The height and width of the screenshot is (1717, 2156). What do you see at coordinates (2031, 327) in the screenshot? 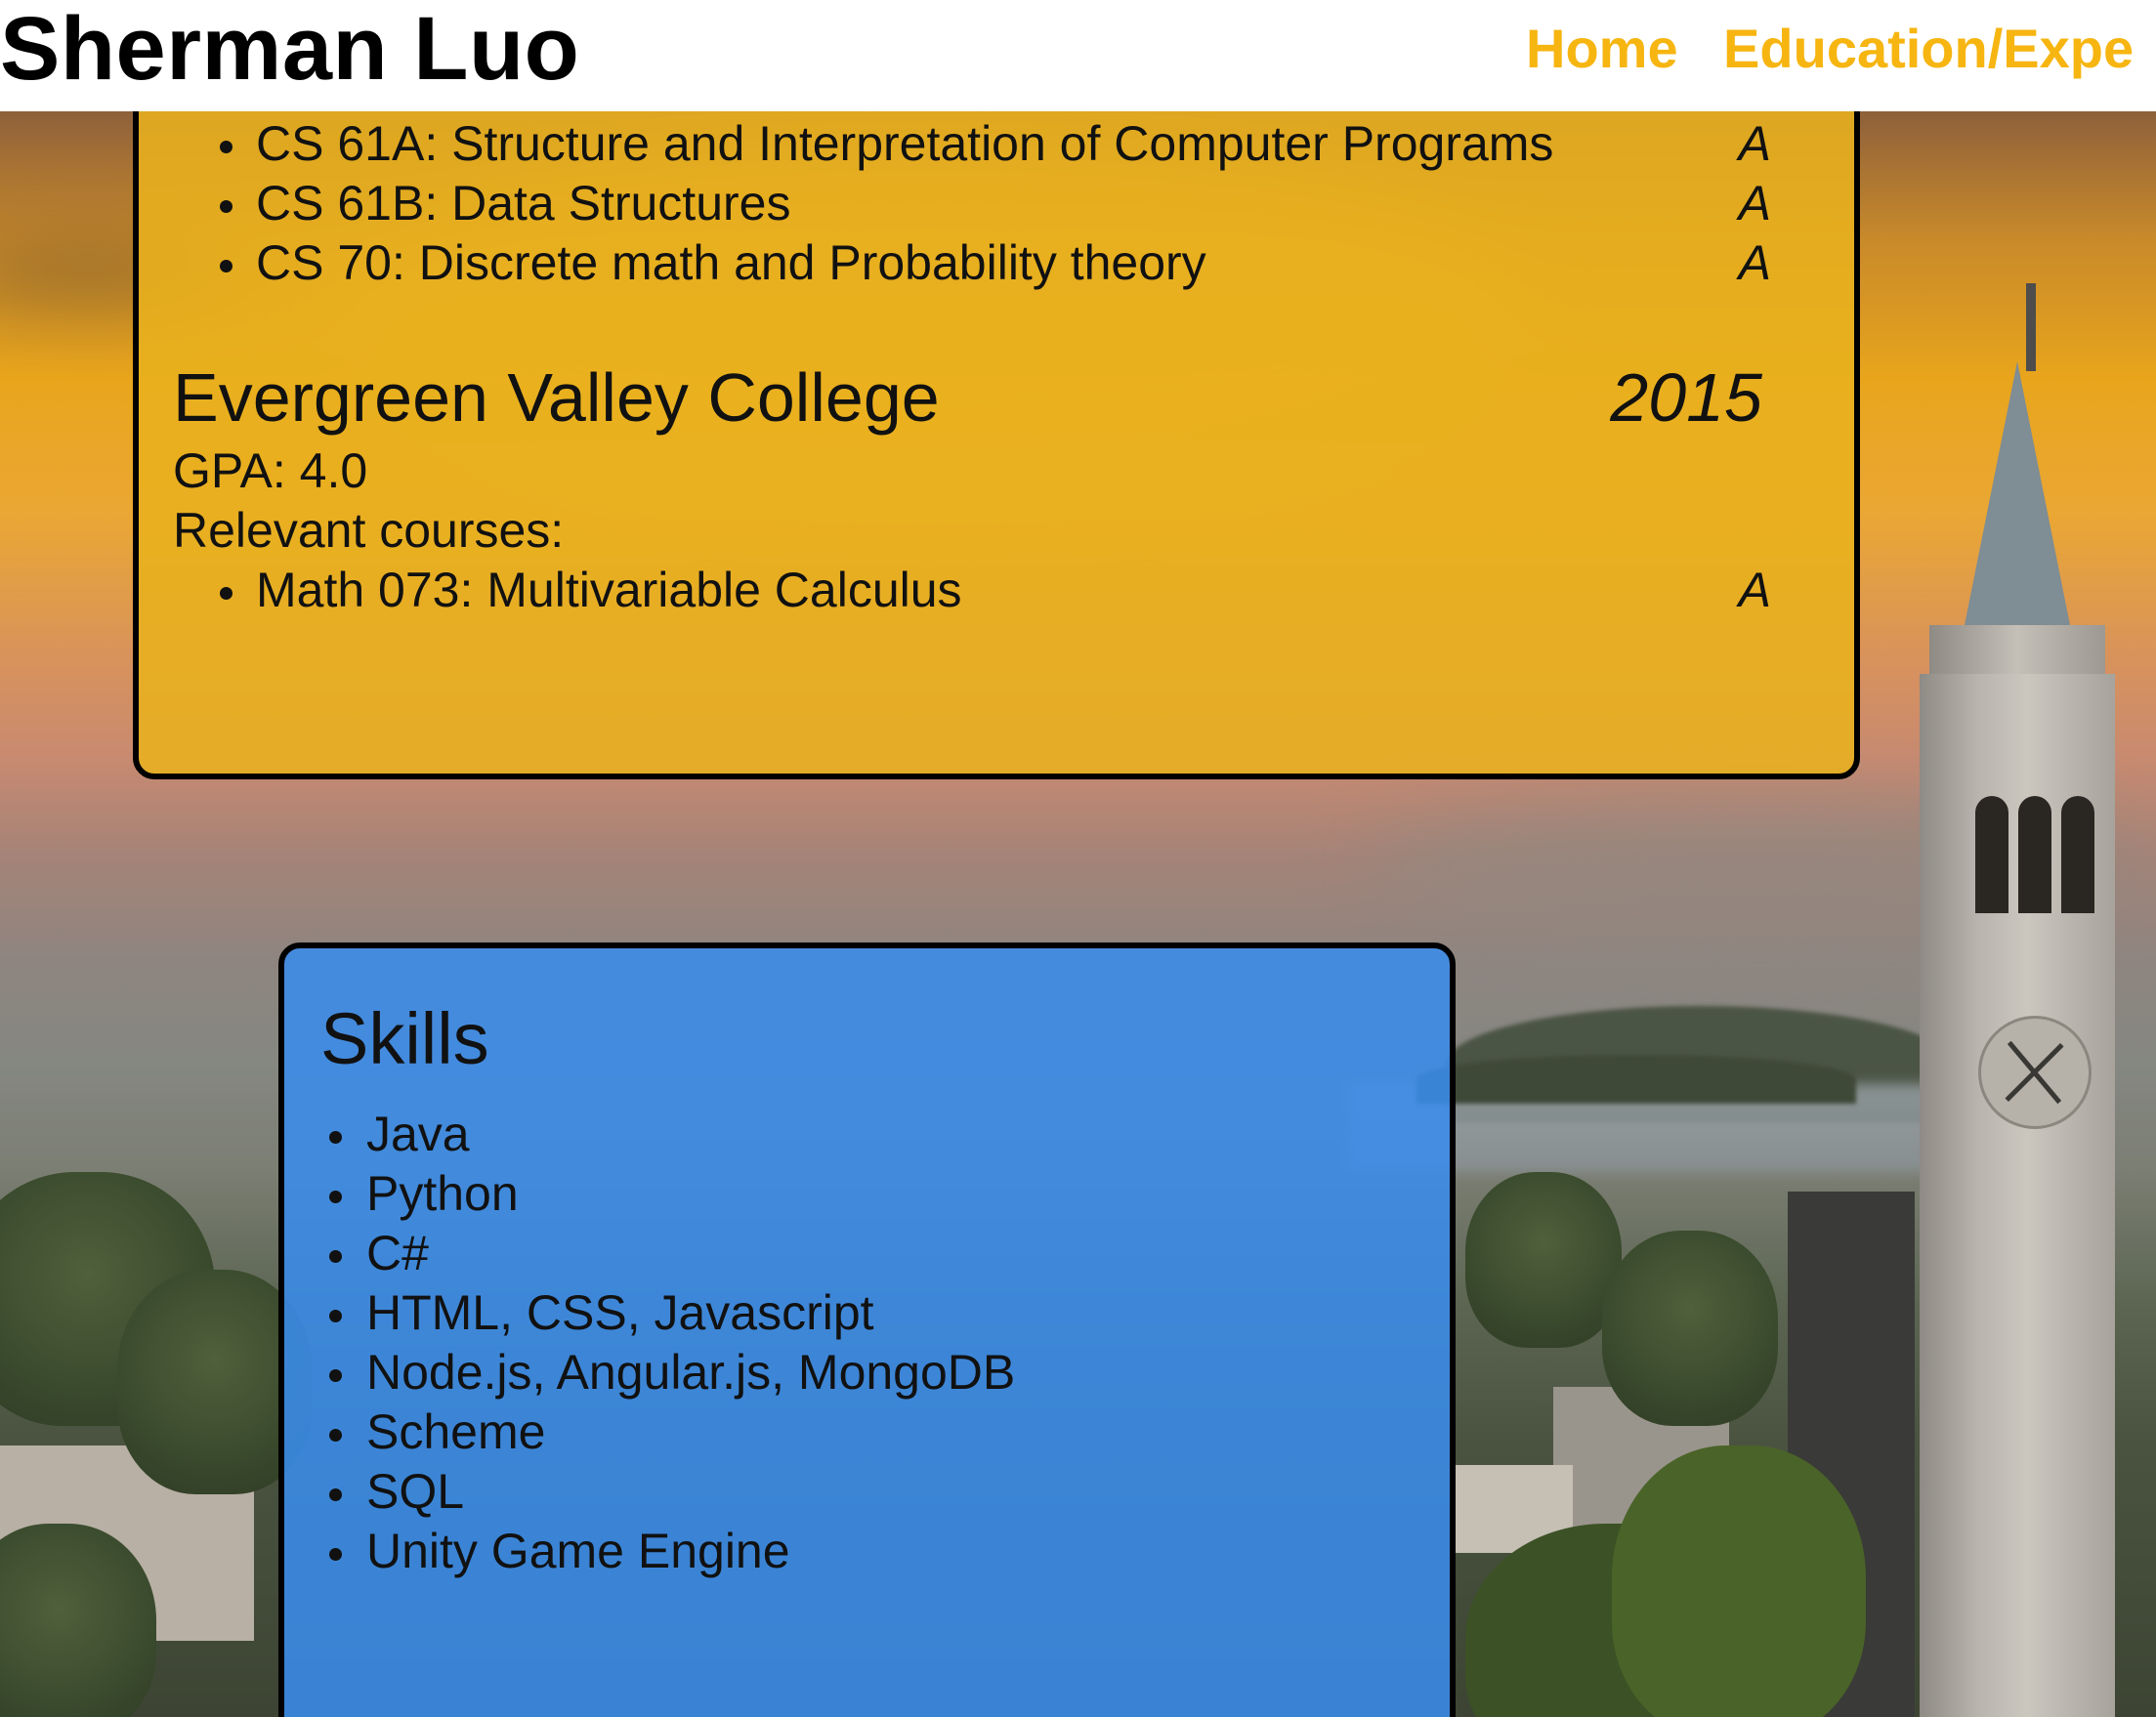
I see `tower-finial` at bounding box center [2031, 327].